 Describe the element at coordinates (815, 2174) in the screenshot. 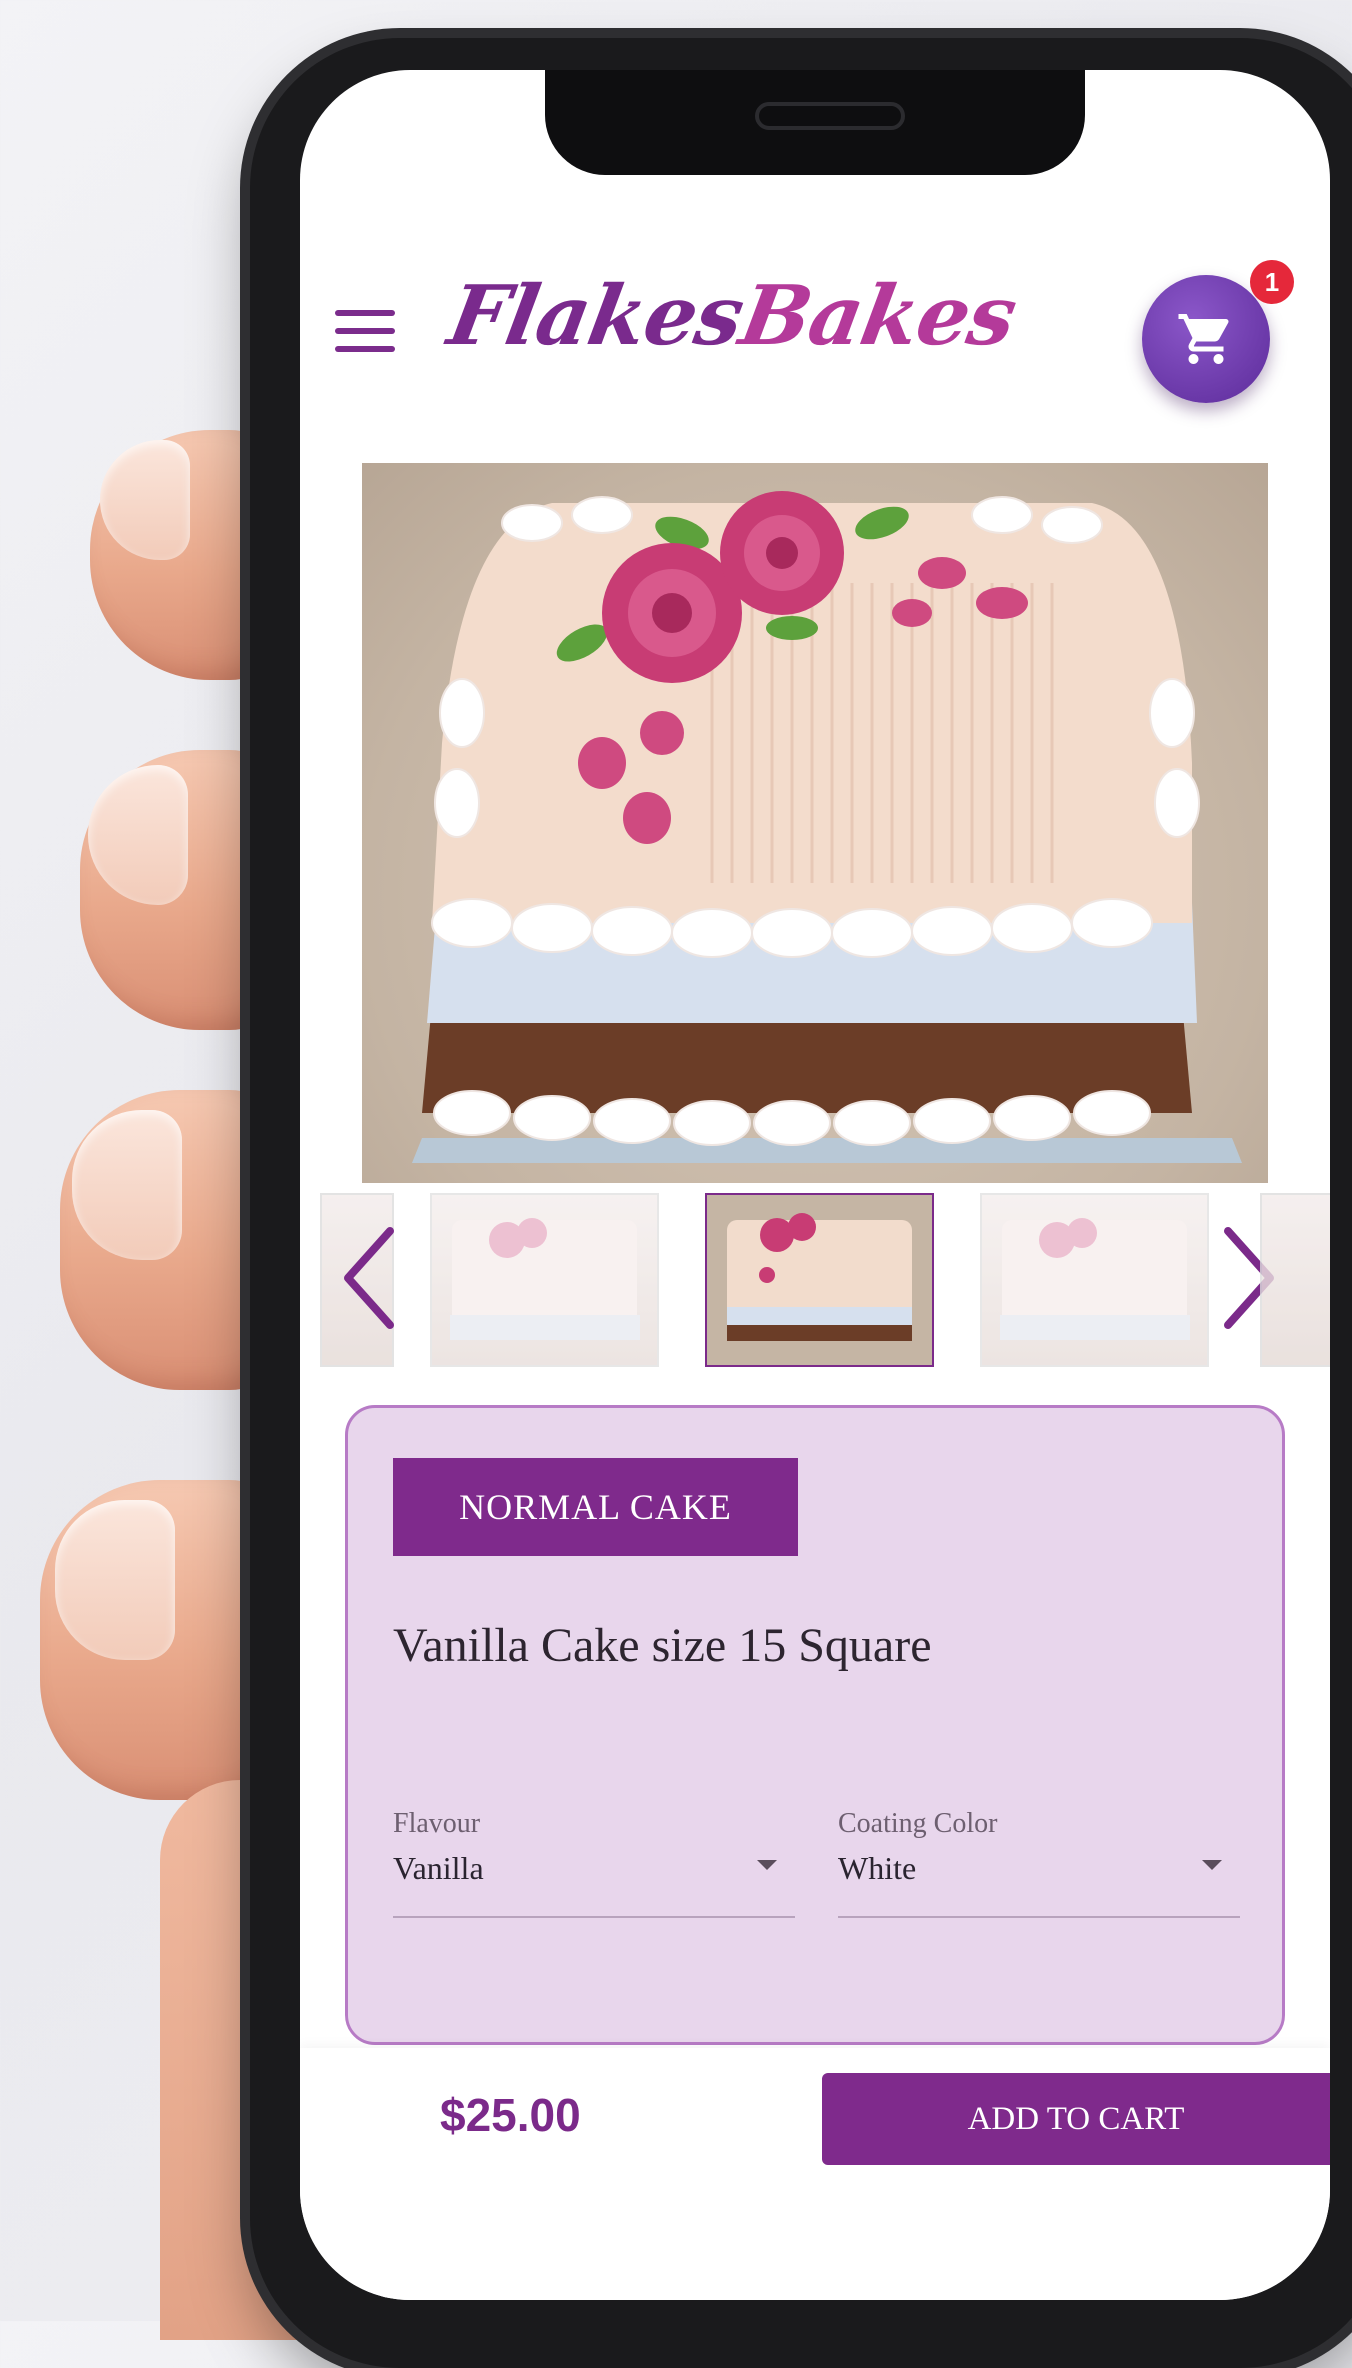

I see `bottom-action-bar: $25.00 ADD TO CART` at that location.